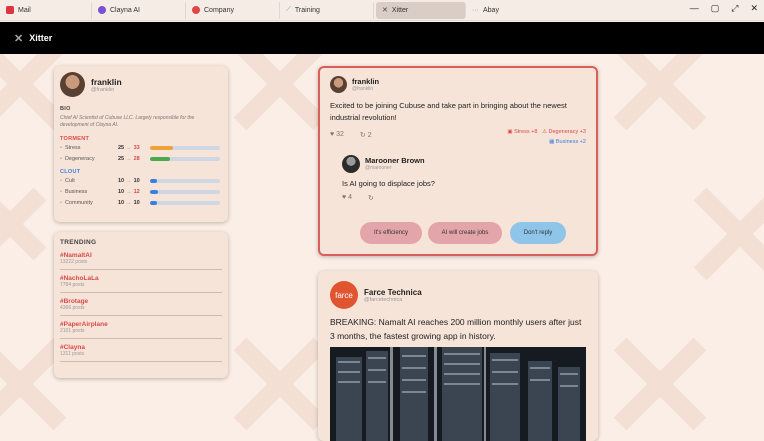 The image size is (764, 441). Describe the element at coordinates (365, 81) in the screenshot. I see `post-author-name: franklin` at that location.